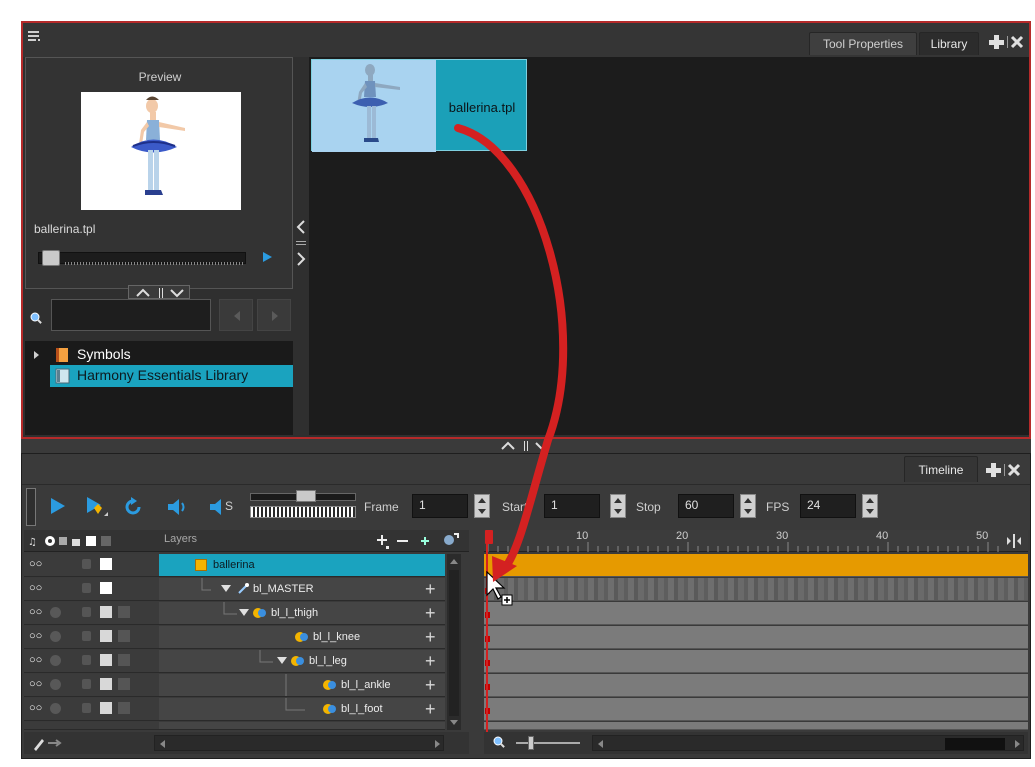 This screenshot has height=767, width=1035. Describe the element at coordinates (756, 661) in the screenshot. I see `timeline-track-bl-l-leg` at that location.